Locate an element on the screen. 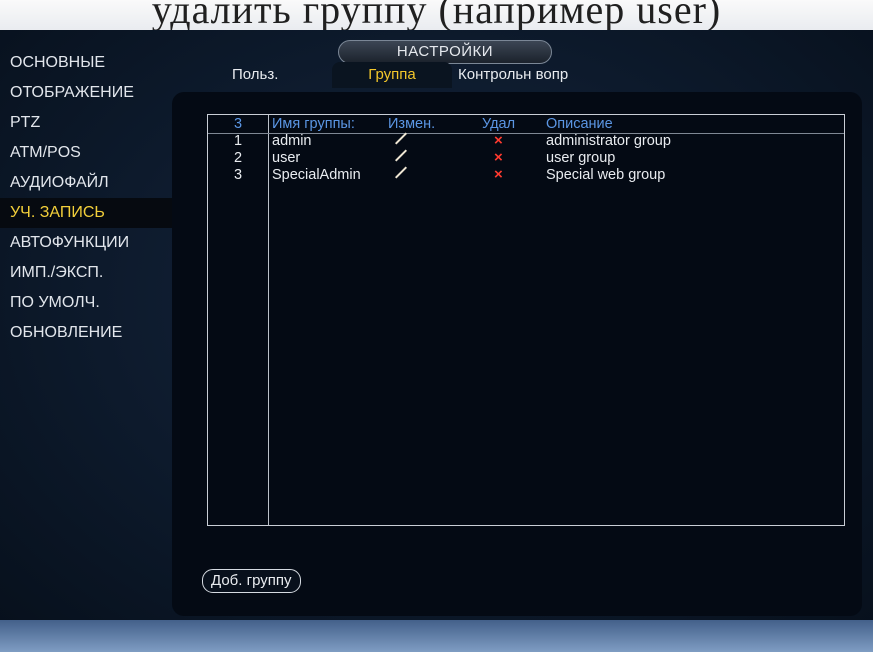 The width and height of the screenshot is (873, 652). table-row: 1 admin × administrator group is located at coordinates (526, 141).